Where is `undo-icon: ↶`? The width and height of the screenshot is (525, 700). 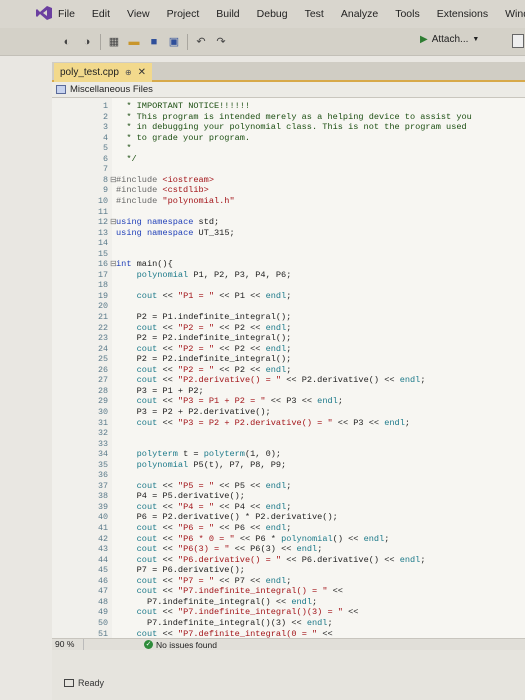
undo-icon: ↶ is located at coordinates (201, 42).